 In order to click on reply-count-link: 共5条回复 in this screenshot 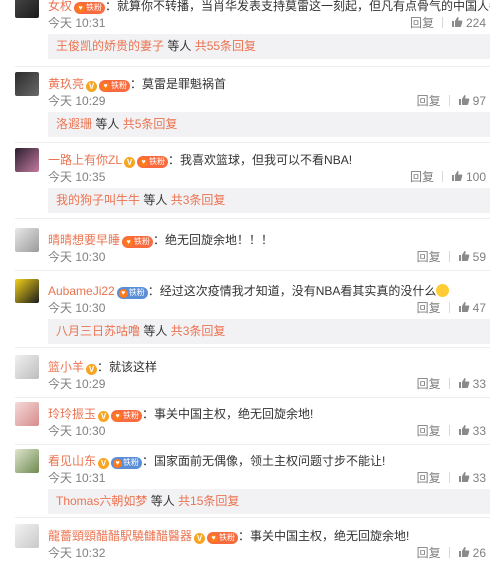, I will do `click(150, 124)`.